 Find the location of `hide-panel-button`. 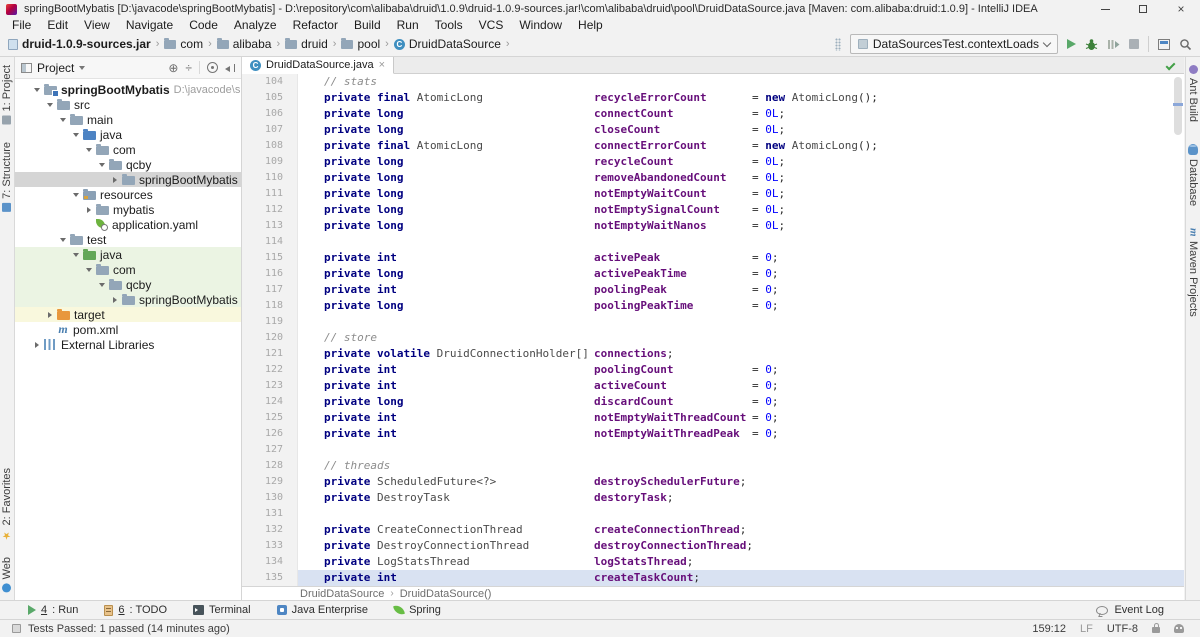

hide-panel-button is located at coordinates (230, 68).